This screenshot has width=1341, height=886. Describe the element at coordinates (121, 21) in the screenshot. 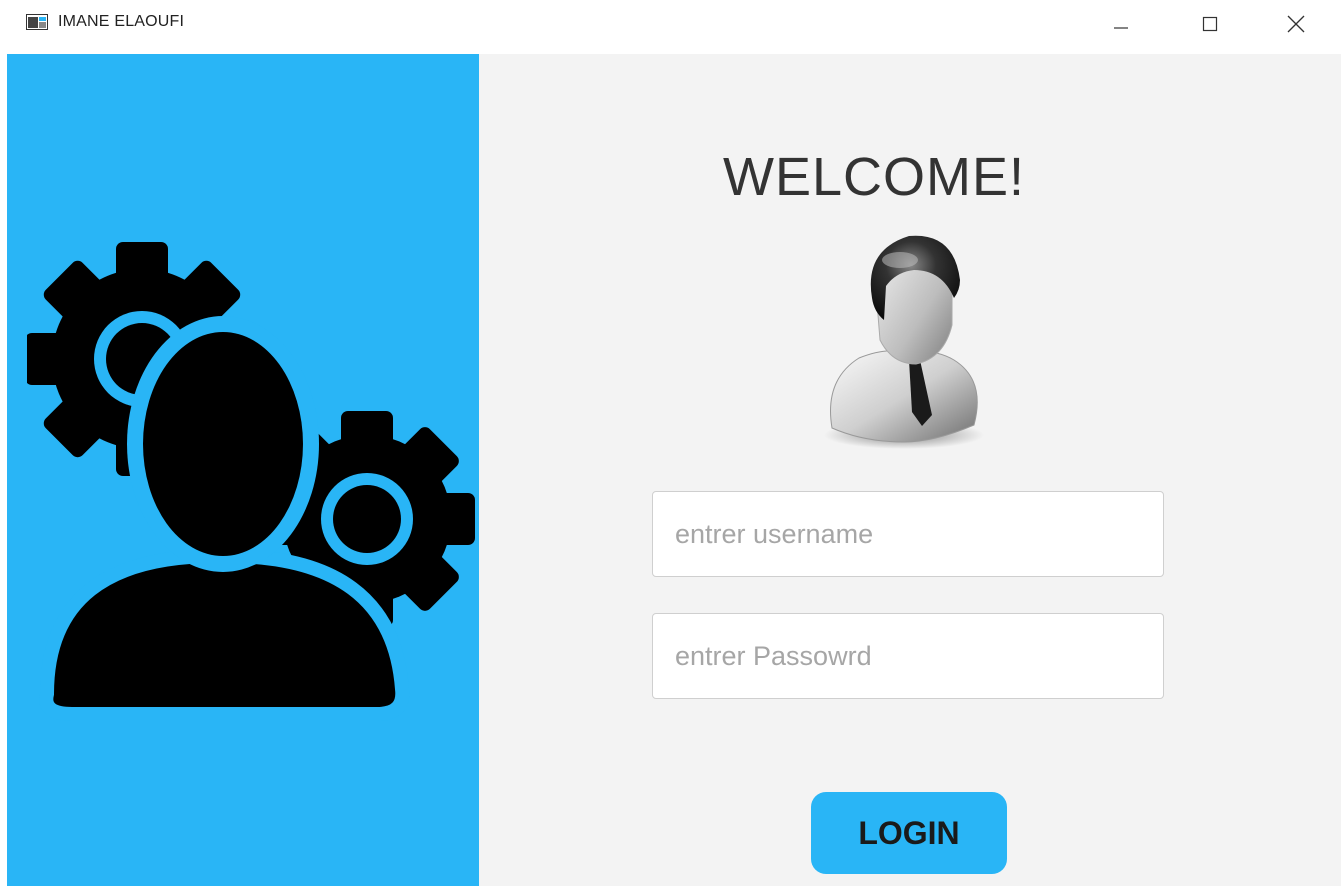

I see `window-title: IMANE ELAOUFI` at that location.